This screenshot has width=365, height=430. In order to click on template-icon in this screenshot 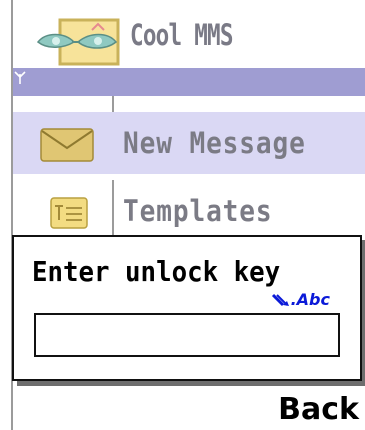, I will do `click(69, 213)`.